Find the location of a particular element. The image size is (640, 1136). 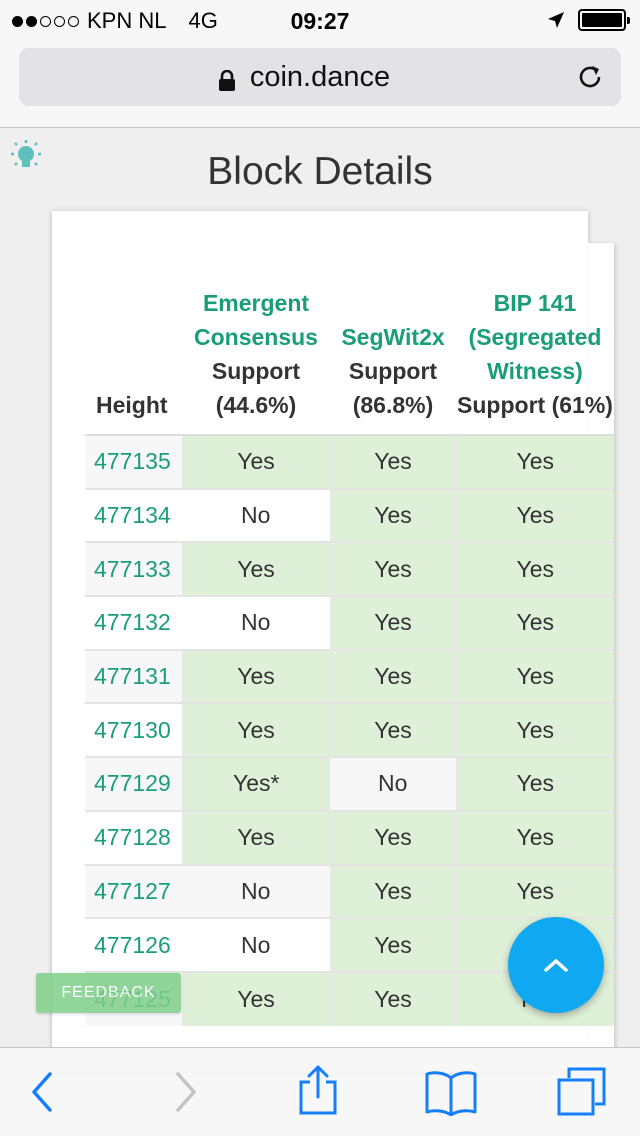

emergent-consensus-link: Emergent Consensus is located at coordinates (256, 320).